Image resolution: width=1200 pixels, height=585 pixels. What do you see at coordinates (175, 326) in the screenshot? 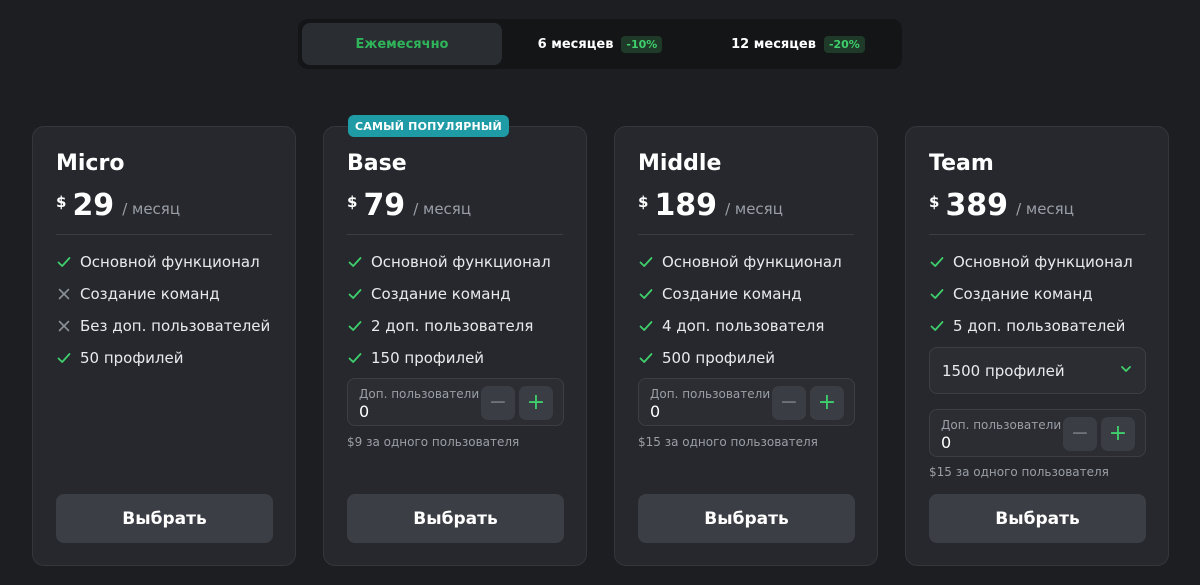
I see `feature-text: Без доп. пользователей` at bounding box center [175, 326].